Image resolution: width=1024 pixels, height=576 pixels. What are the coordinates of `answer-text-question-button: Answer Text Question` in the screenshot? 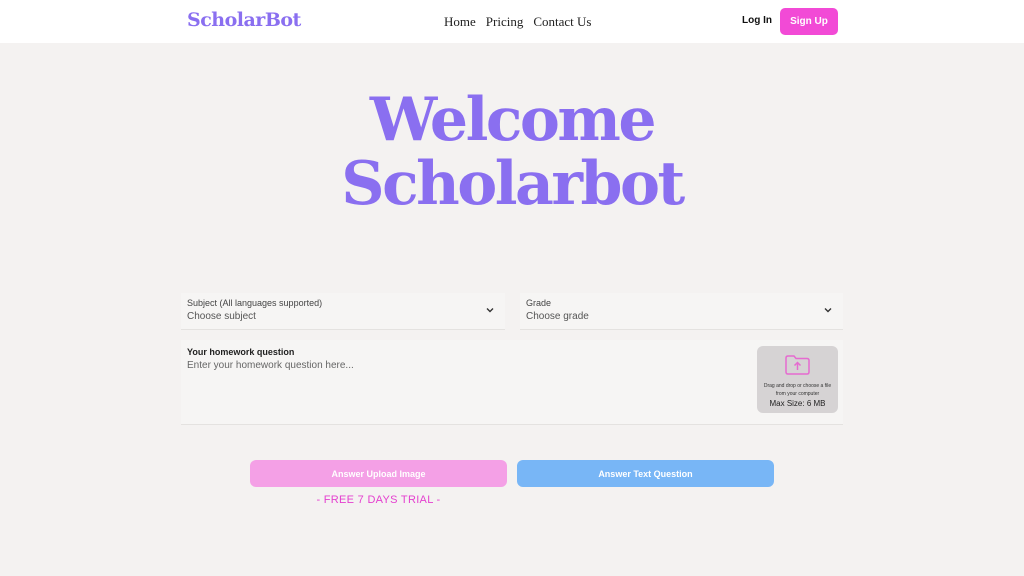 It's located at (645, 473).